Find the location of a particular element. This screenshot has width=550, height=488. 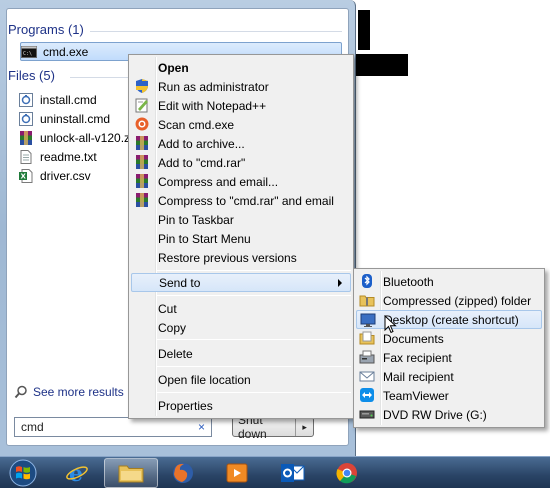

menu-item-edit-with-notepadpp: Edit with Notepad++ is located at coordinates (241, 105).